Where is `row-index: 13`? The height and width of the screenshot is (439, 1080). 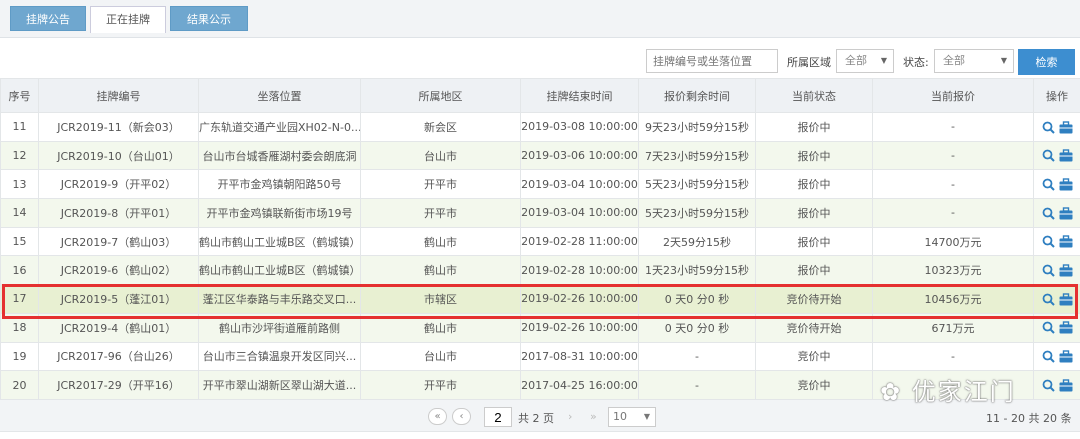 row-index: 13 is located at coordinates (19, 184).